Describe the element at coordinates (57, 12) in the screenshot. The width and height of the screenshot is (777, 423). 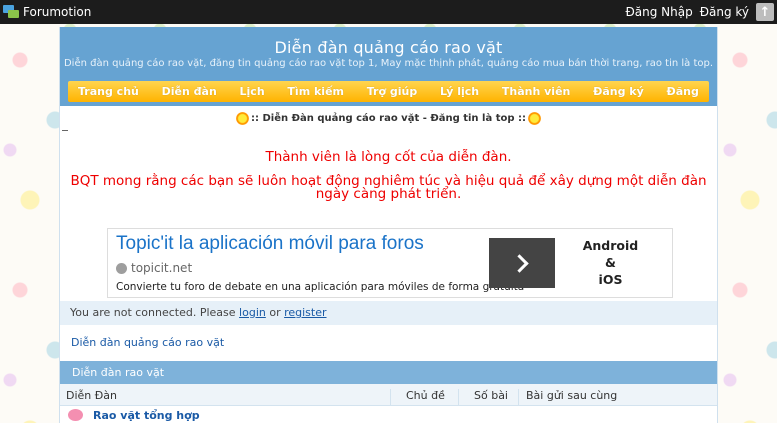
I see `brand-label: Forumotion` at that location.